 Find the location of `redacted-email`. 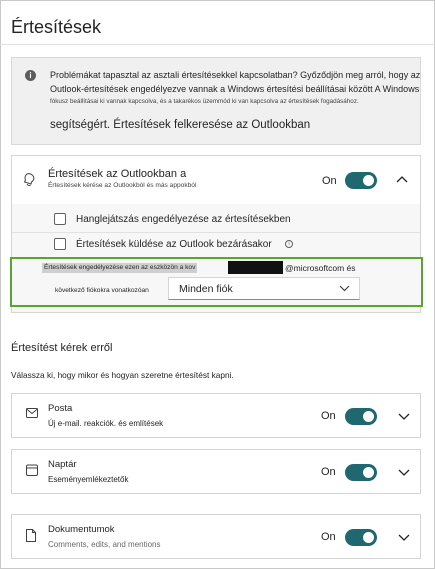

redacted-email is located at coordinates (255, 267).